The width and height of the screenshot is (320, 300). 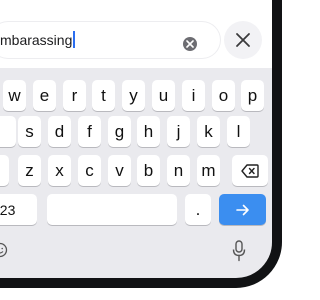 I want to click on key-b: b, so click(x=148, y=170).